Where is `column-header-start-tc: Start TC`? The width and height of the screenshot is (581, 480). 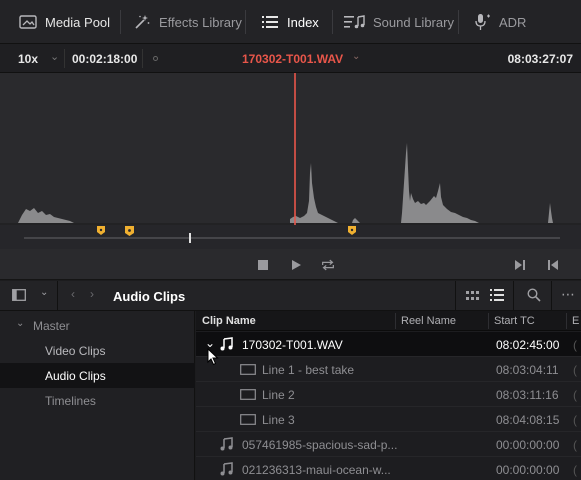
column-header-start-tc: Start TC is located at coordinates (514, 321).